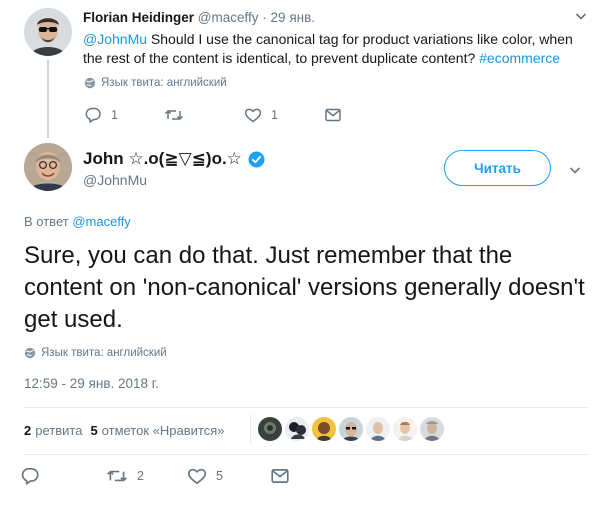  Describe the element at coordinates (114, 115) in the screenshot. I see `reply-count: 1` at that location.